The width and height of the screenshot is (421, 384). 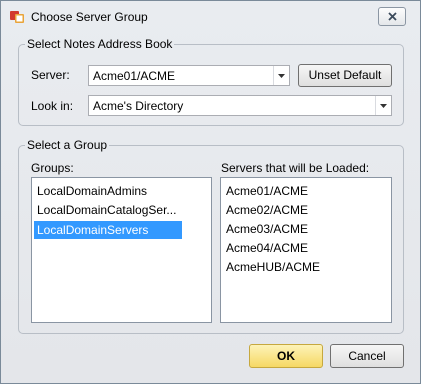 I want to click on server-label: Server:, so click(x=50, y=75).